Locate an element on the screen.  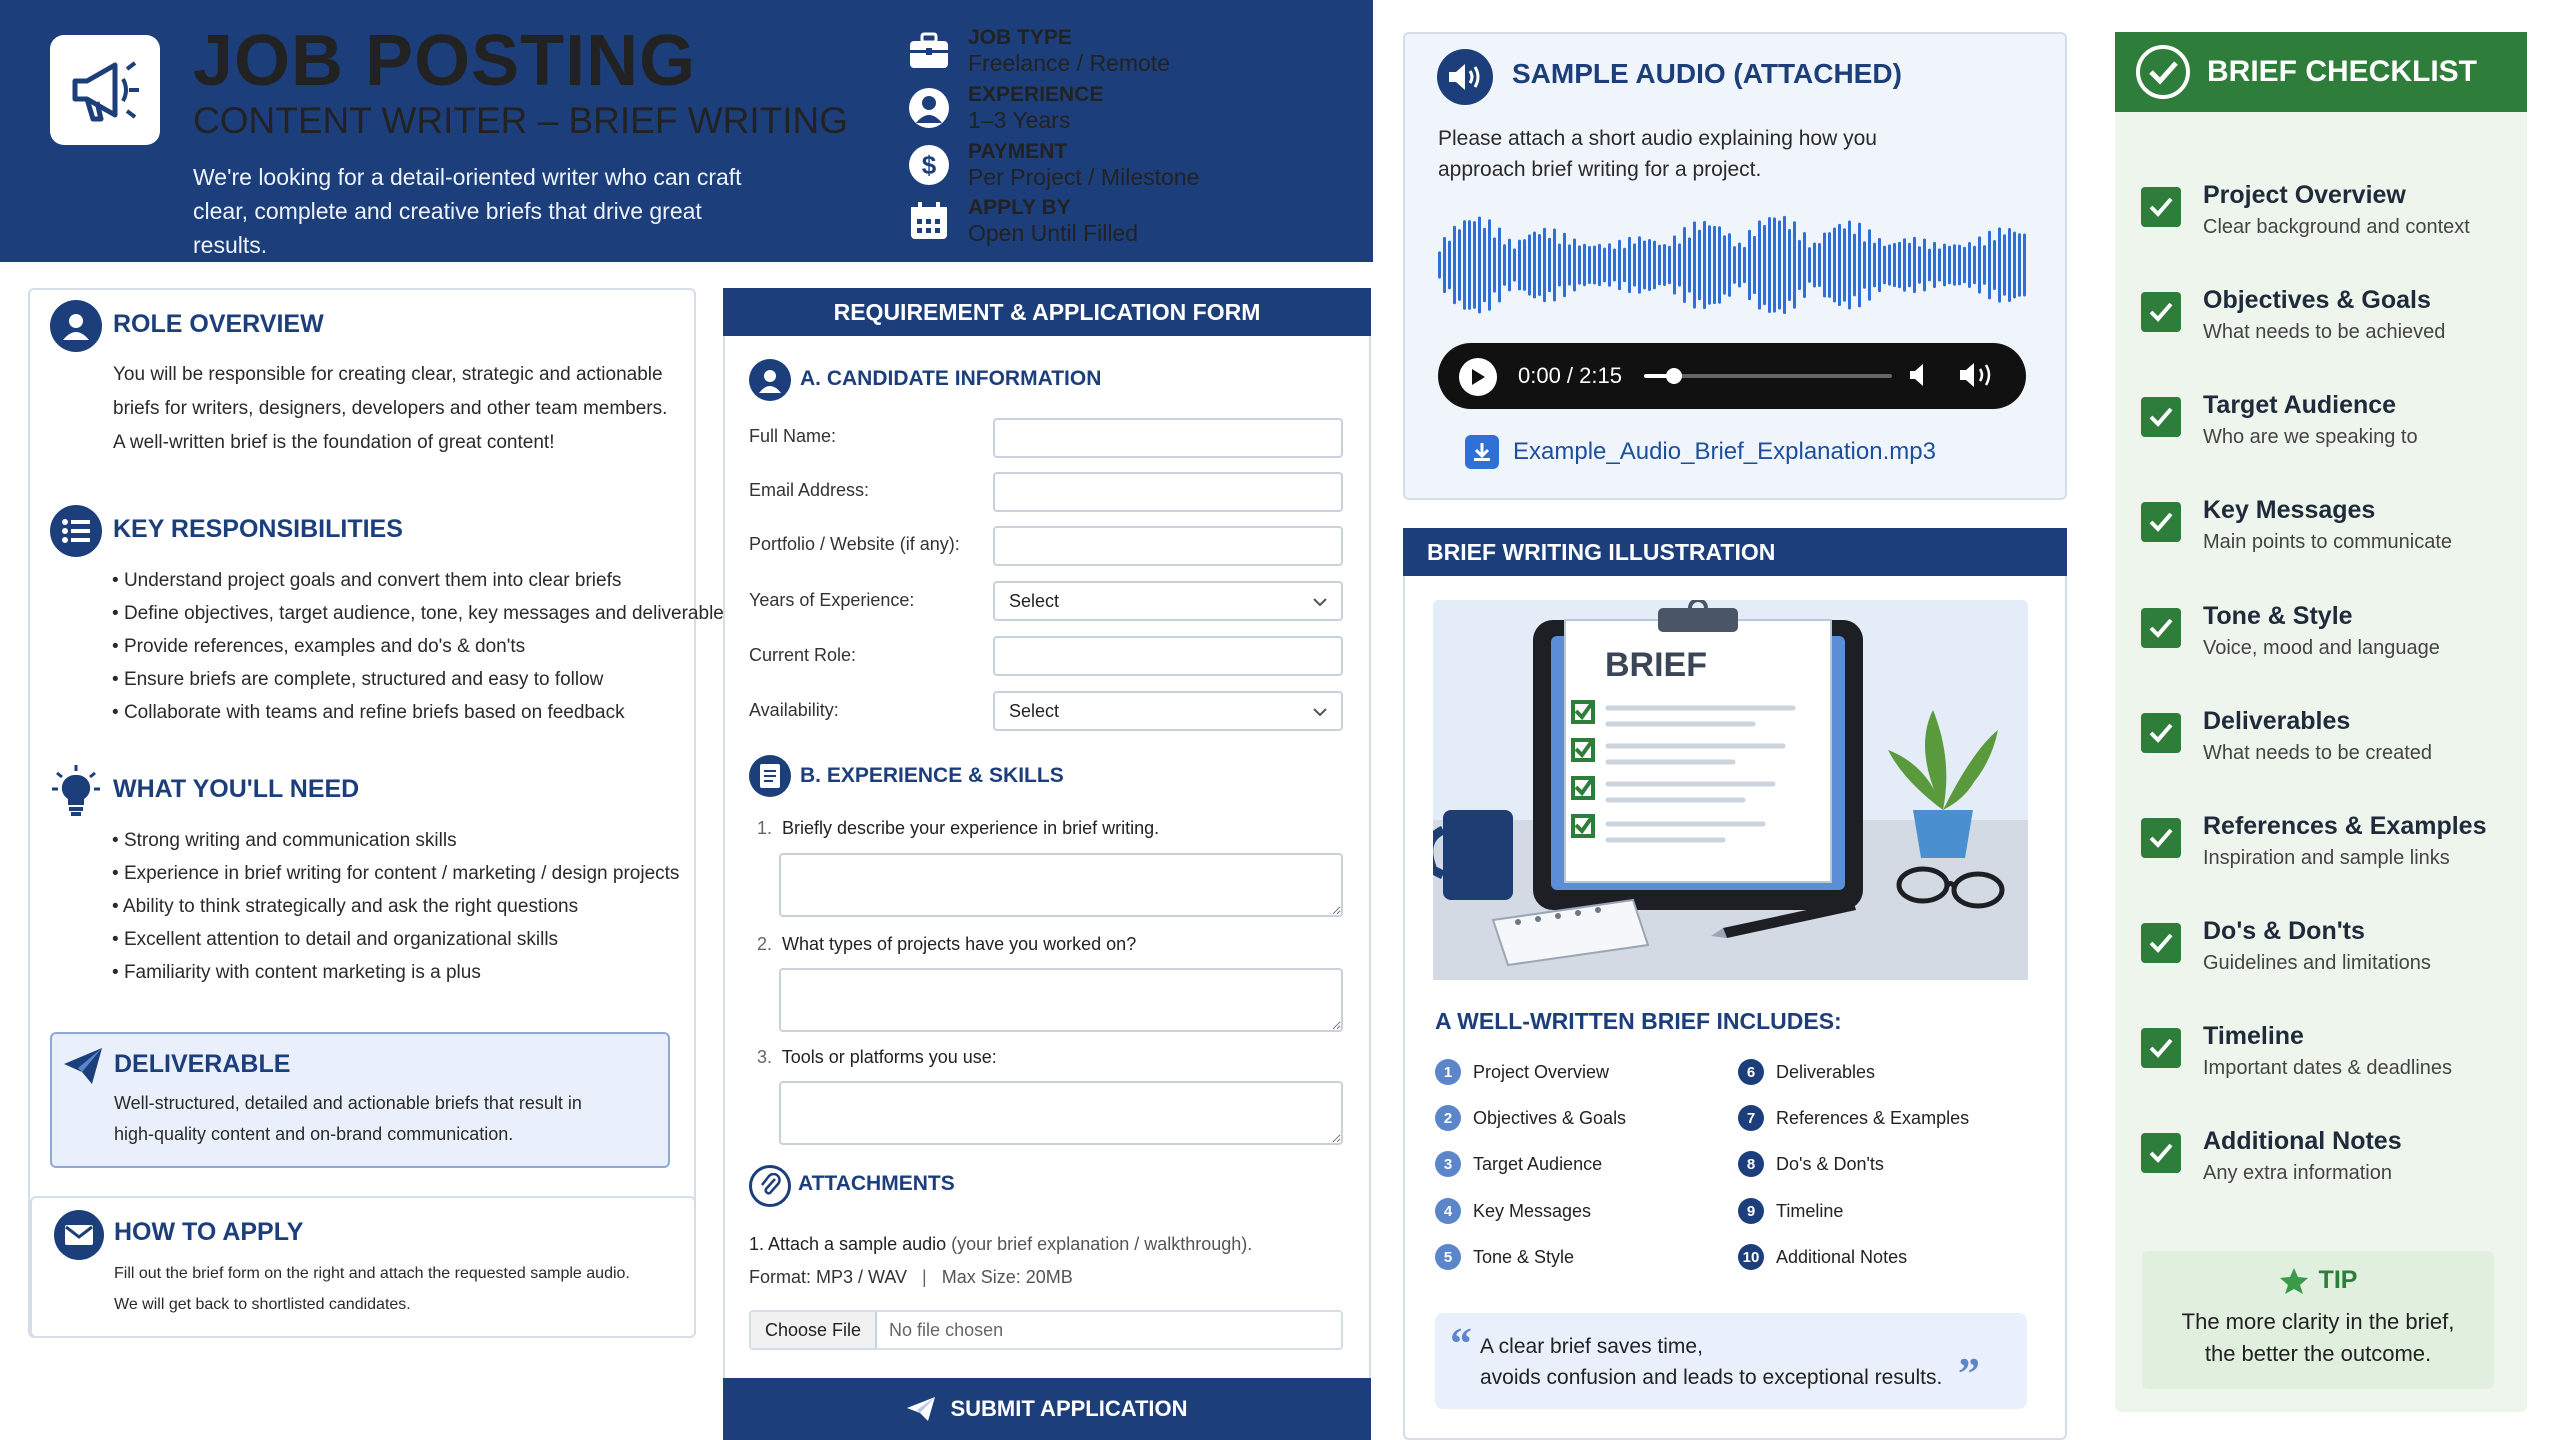
question-3-textarea is located at coordinates (1061, 1113).